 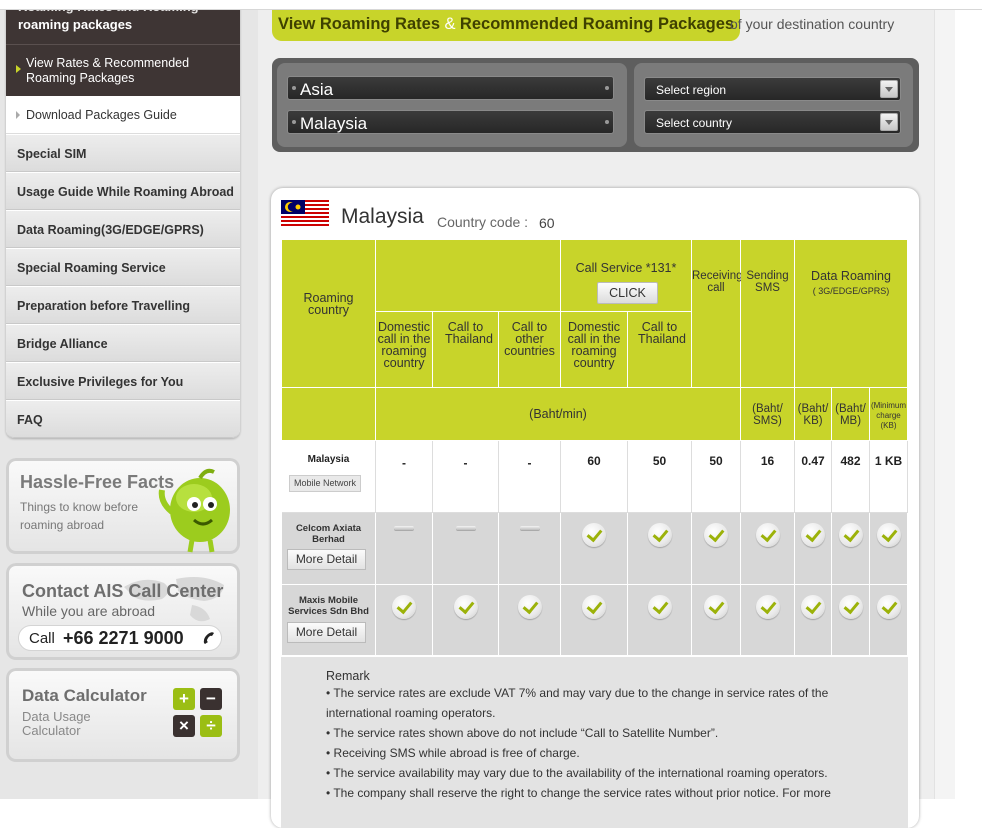 I want to click on header-domestic-call-131: Domestic call in the roaming country, so click(x=594, y=350).